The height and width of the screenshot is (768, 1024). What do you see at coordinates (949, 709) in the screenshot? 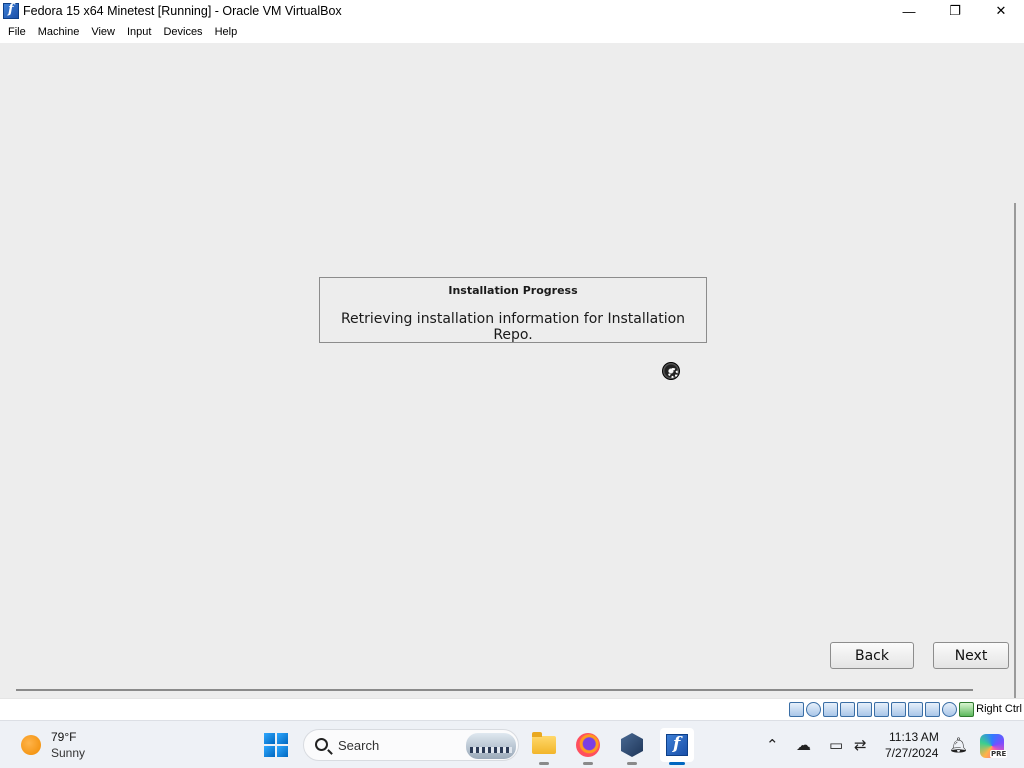
I see `mouse-integration-icon` at bounding box center [949, 709].